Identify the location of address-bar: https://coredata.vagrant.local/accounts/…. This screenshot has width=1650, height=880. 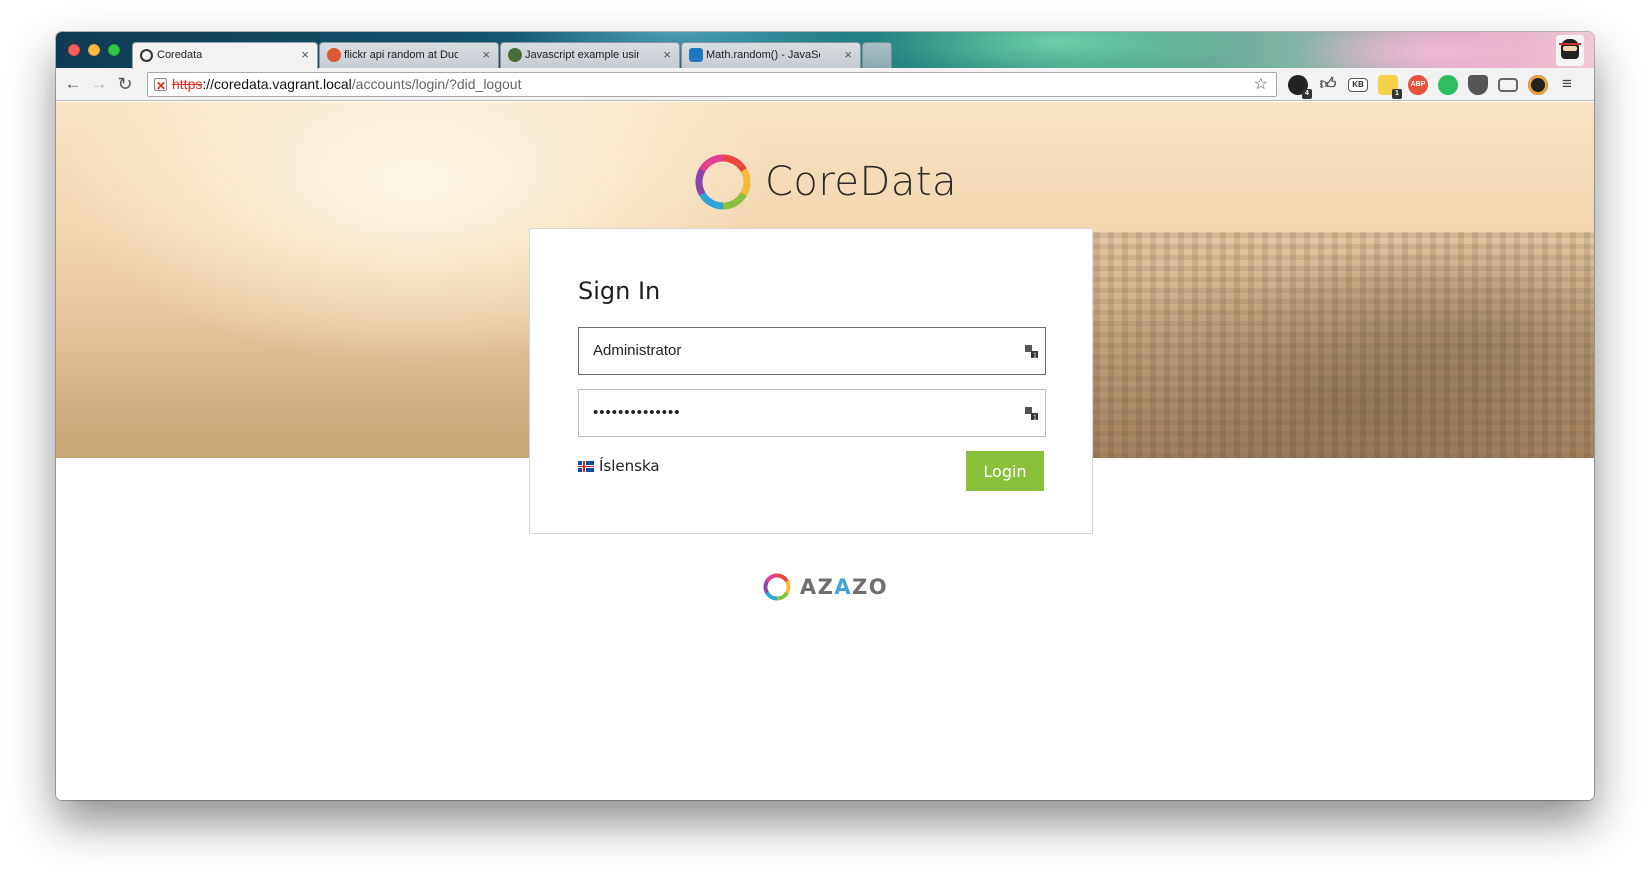
(712, 85).